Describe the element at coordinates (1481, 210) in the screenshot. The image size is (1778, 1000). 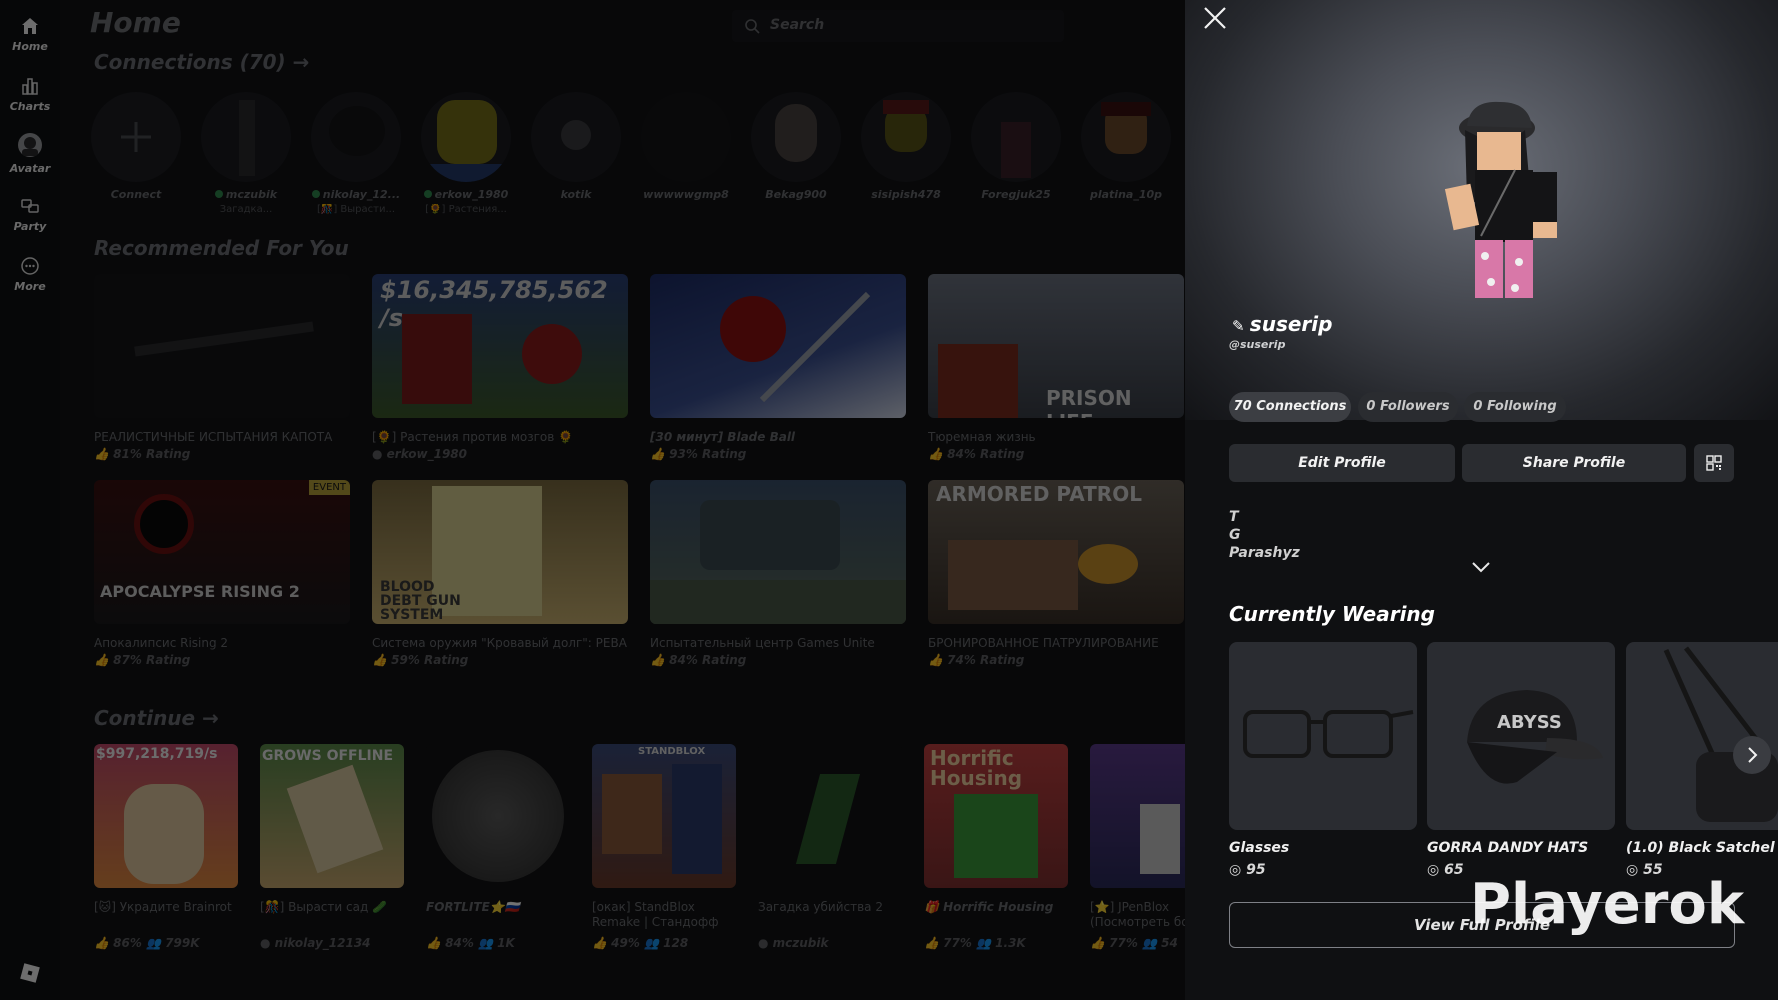
I see `avatar-preview` at that location.